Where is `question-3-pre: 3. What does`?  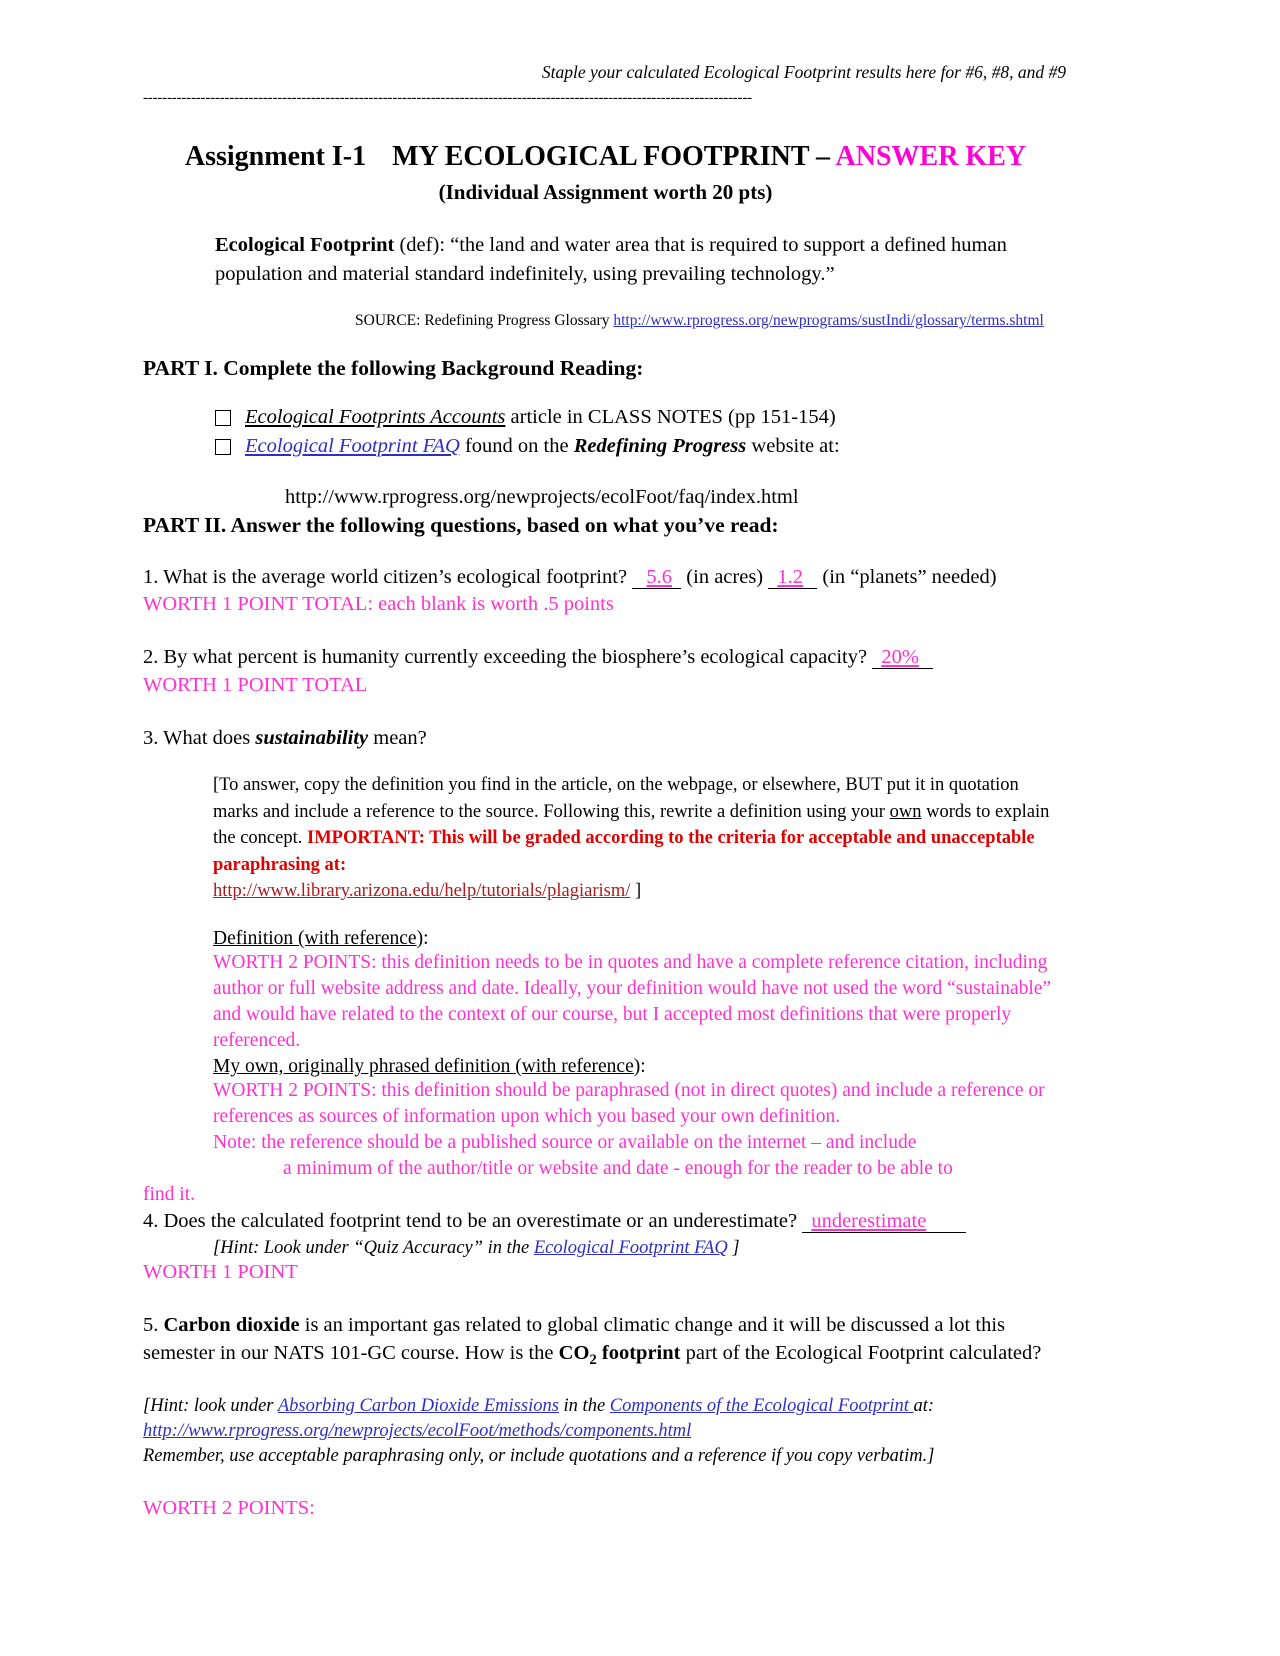
question-3-pre: 3. What does is located at coordinates (199, 737).